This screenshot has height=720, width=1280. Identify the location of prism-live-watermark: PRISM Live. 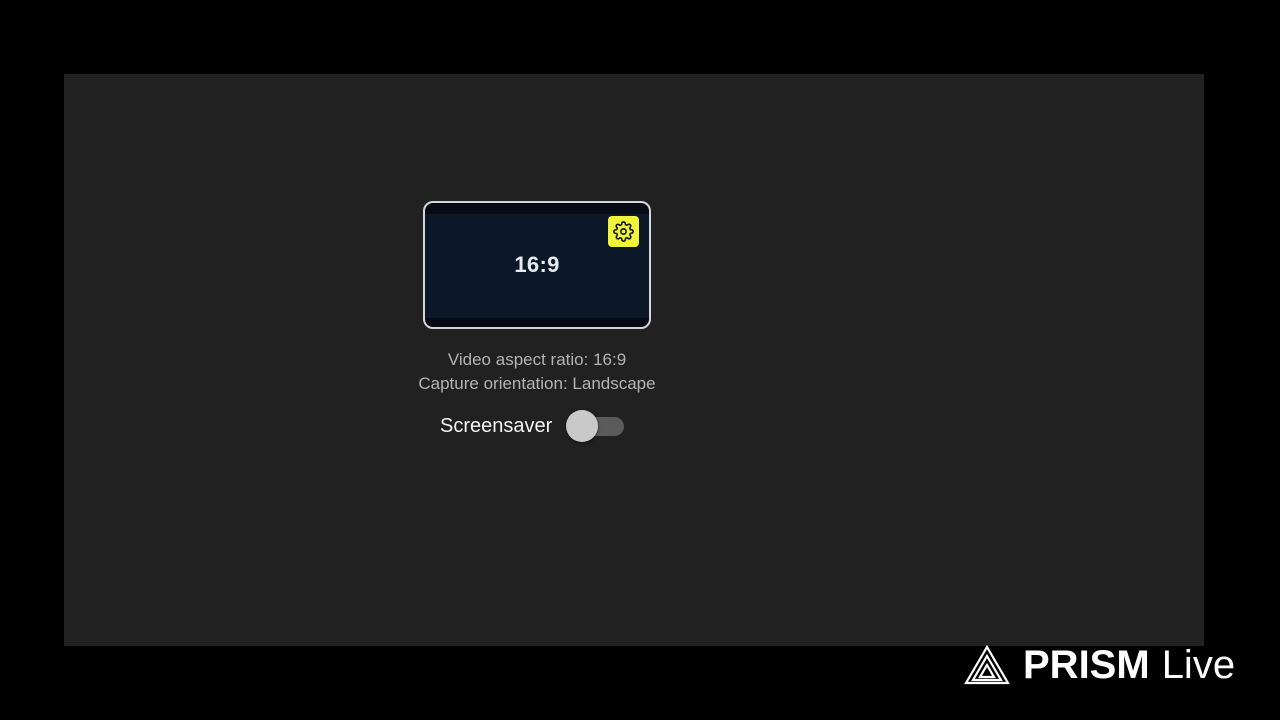
(1099, 665).